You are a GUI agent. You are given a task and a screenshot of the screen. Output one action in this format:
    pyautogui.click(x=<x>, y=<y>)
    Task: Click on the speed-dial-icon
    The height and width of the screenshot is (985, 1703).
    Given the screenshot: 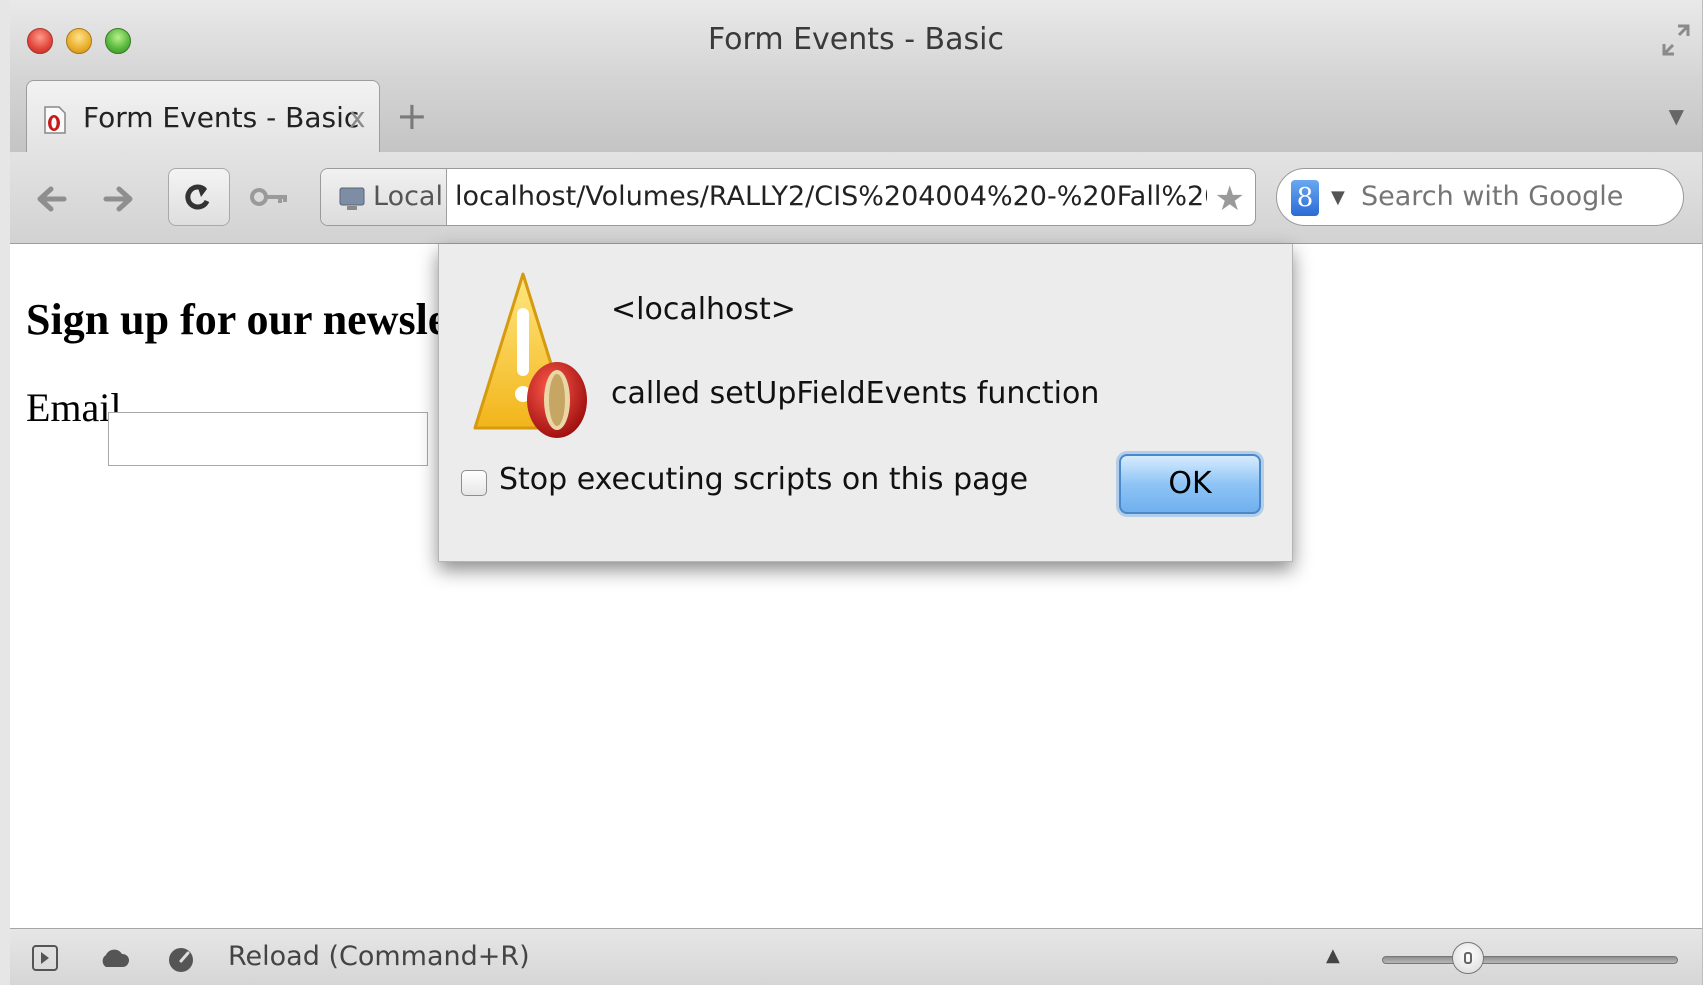 What is the action you would take?
    pyautogui.click(x=181, y=959)
    